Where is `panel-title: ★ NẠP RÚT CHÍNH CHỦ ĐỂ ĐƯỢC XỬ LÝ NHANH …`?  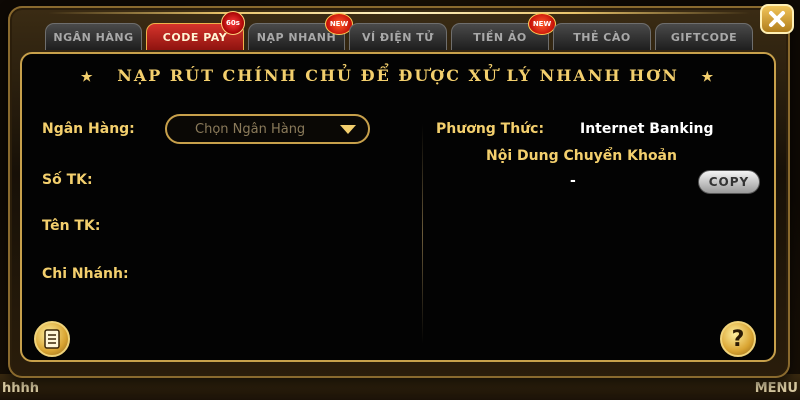 panel-title: ★ NẠP RÚT CHÍNH CHỦ ĐỂ ĐƯỢC XỬ LÝ NHANH … is located at coordinates (398, 75).